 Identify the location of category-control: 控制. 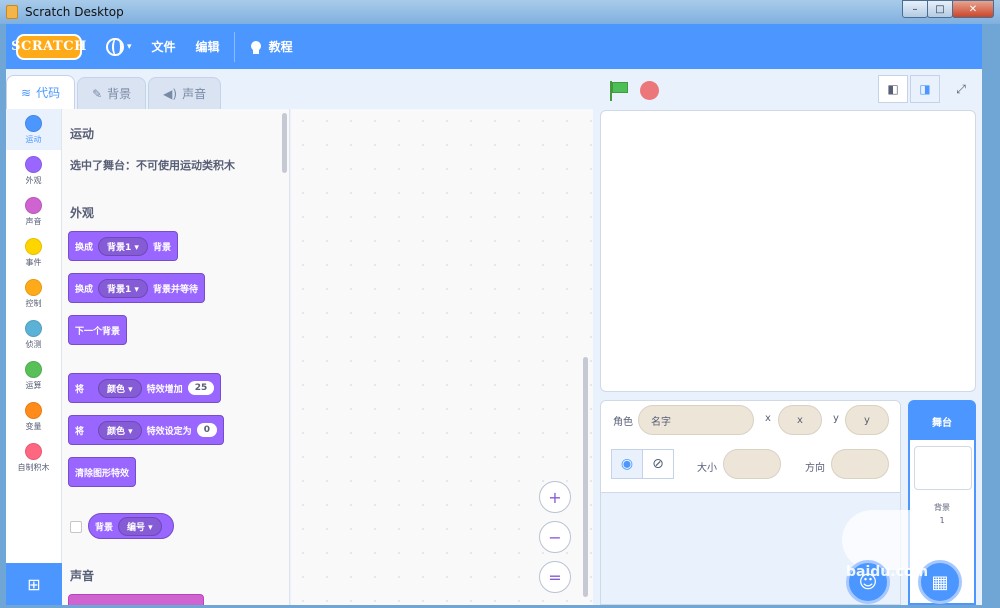
(33, 293).